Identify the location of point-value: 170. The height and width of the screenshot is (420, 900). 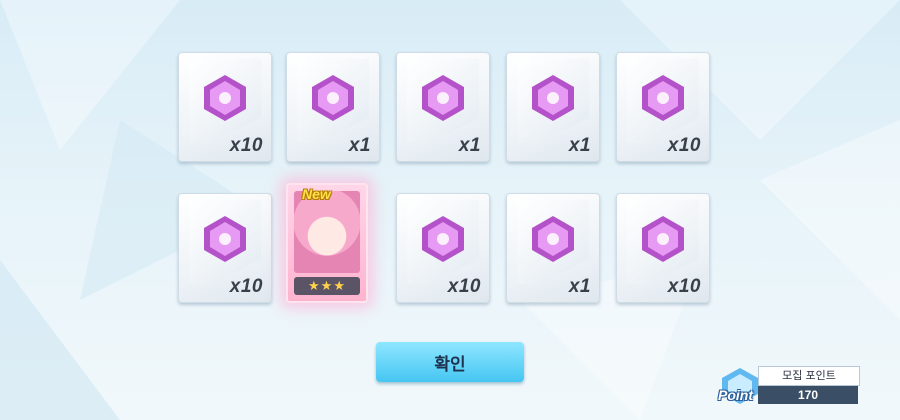
(808, 395).